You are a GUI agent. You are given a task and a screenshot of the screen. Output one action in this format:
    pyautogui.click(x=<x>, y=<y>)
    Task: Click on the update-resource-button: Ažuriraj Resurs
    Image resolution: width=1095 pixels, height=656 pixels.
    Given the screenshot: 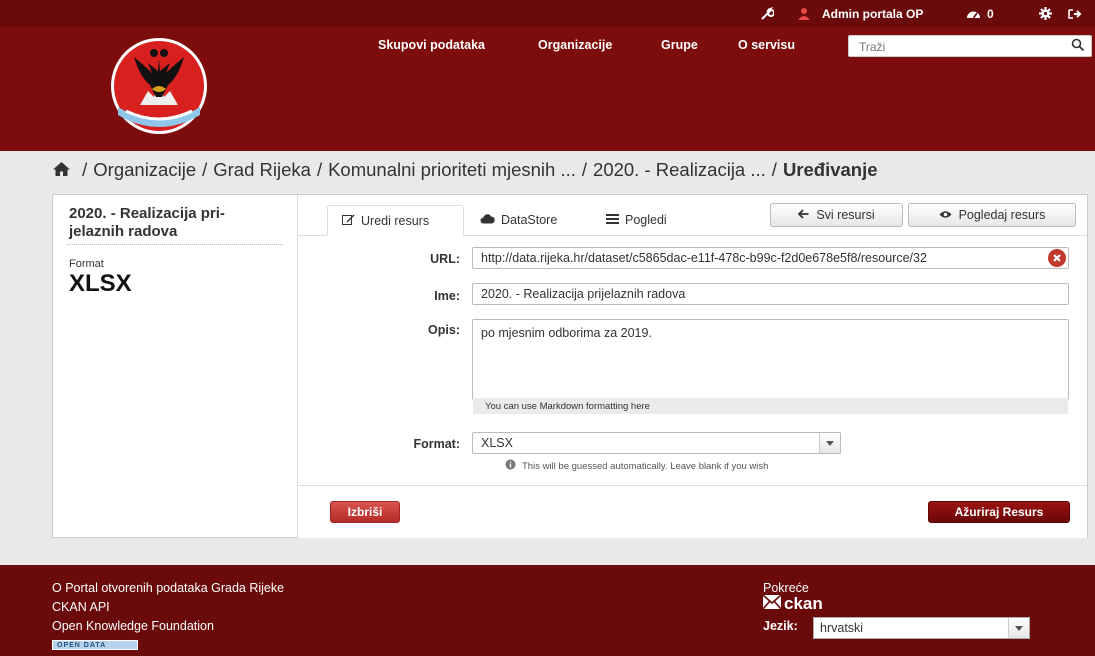 What is the action you would take?
    pyautogui.click(x=999, y=512)
    